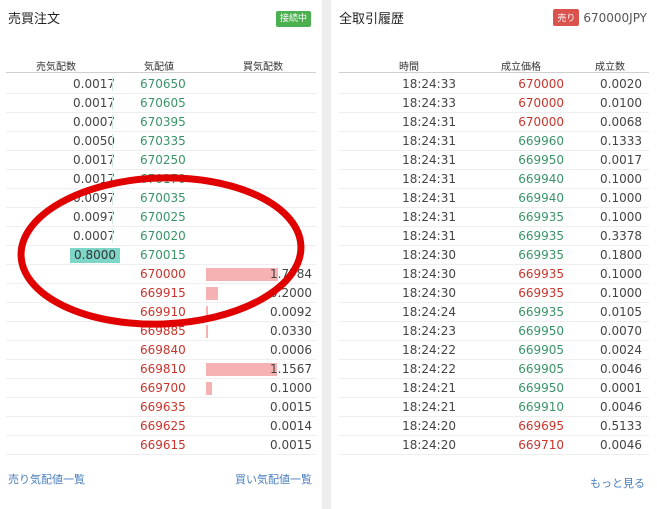 This screenshot has height=509, width=657. I want to click on bid-price: 669885, so click(163, 331).